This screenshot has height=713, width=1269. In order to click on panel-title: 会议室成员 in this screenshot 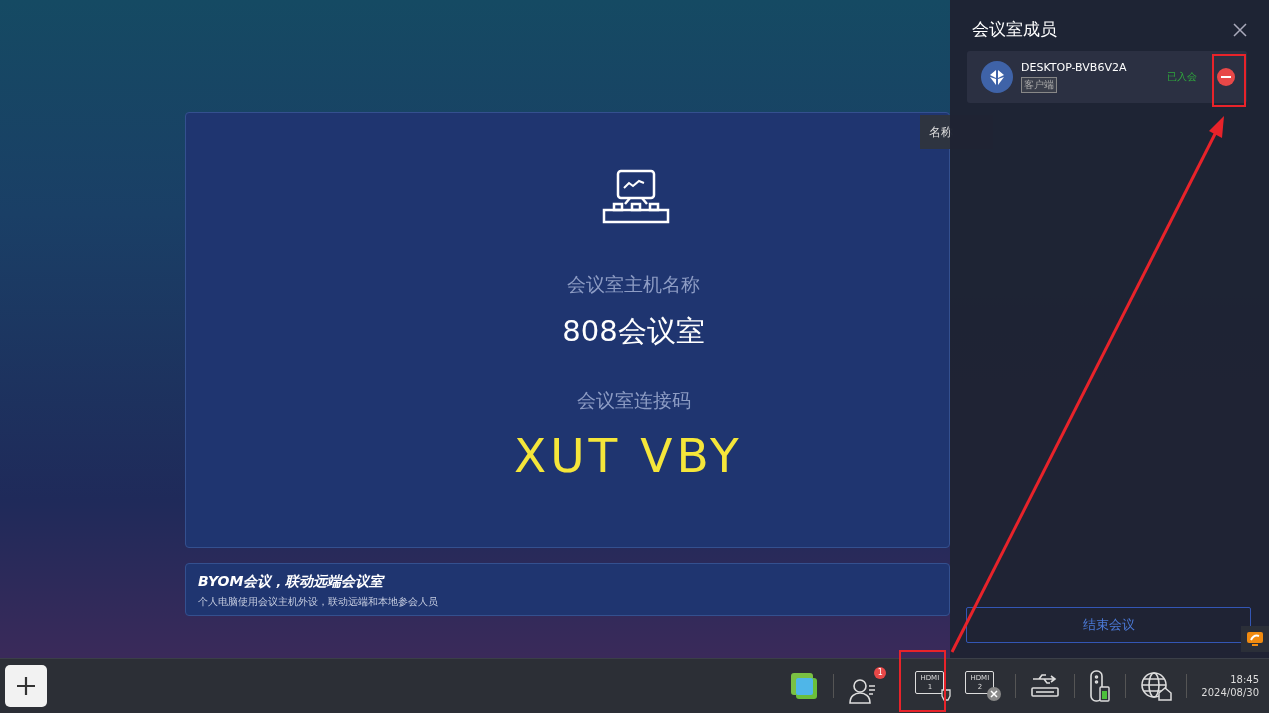, I will do `click(1014, 29)`.